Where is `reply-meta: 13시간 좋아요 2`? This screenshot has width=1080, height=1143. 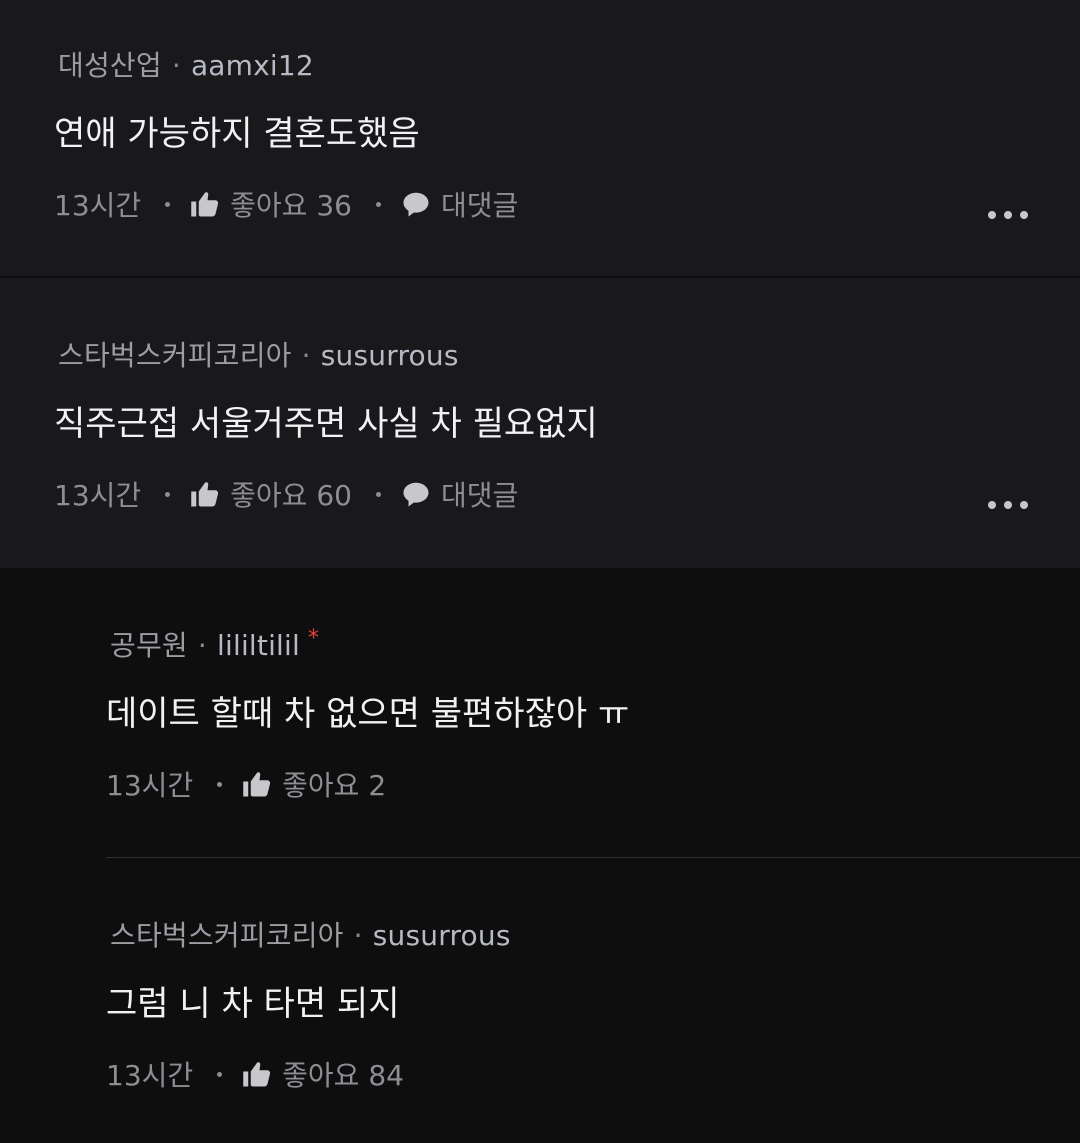 reply-meta: 13시간 좋아요 2 is located at coordinates (246, 784).